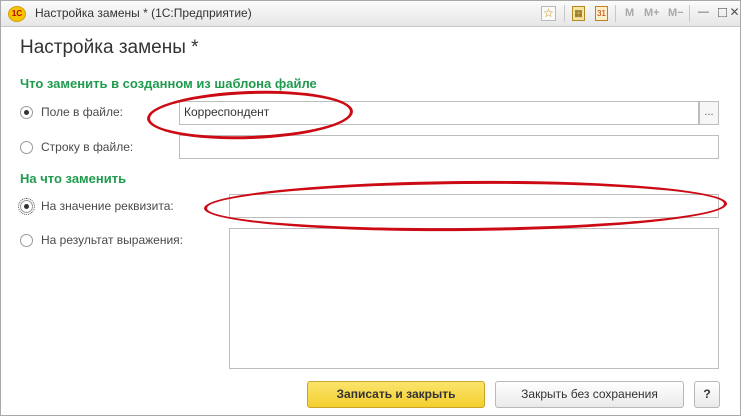 The height and width of the screenshot is (416, 741). Describe the element at coordinates (107, 206) in the screenshot. I see `radio-label-attribute-value: На значение реквизита:` at that location.